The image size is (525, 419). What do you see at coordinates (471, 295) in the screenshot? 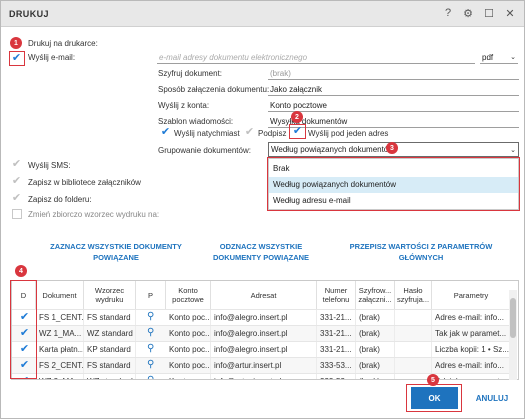
I see `column-header-parameters: Parametry` at bounding box center [471, 295].